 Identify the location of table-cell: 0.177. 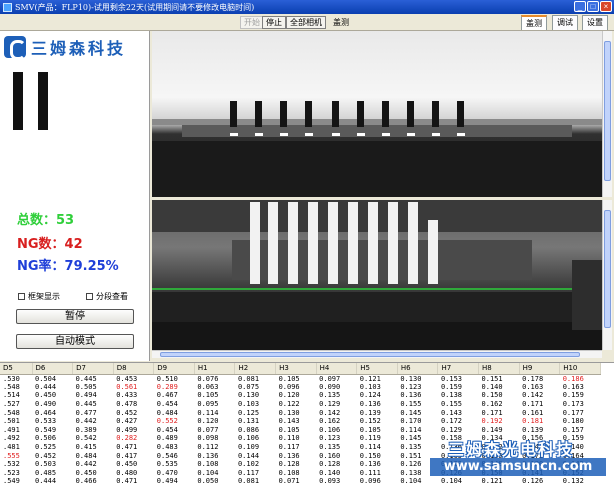
(573, 412).